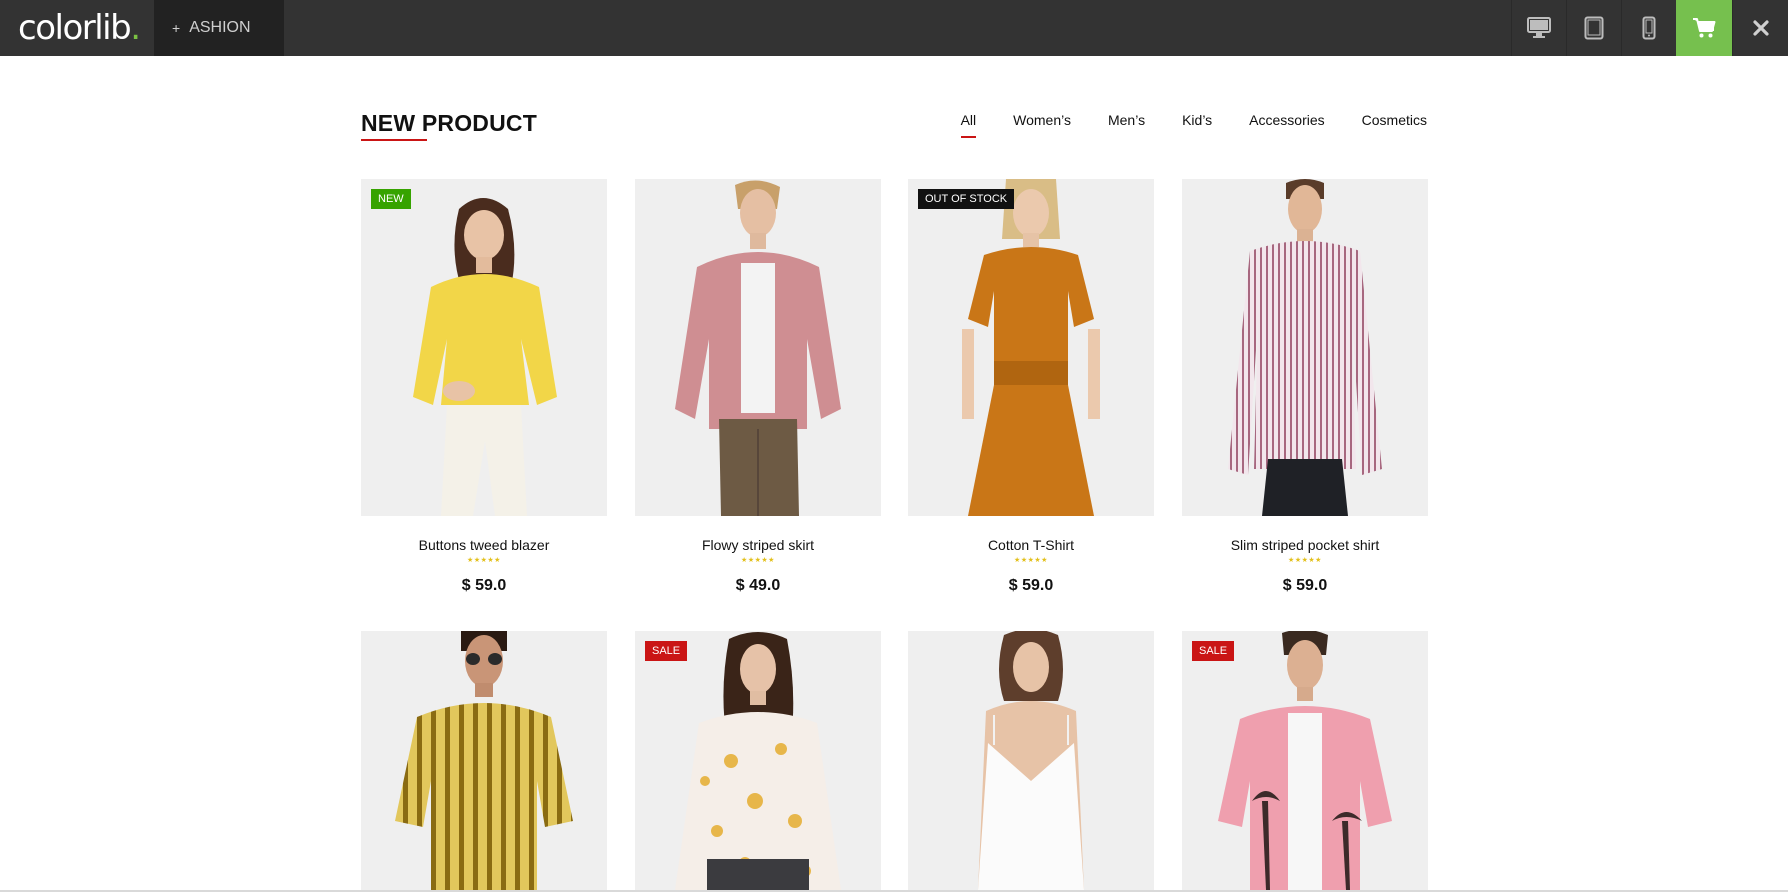  I want to click on tablet-icon, so click(1594, 28).